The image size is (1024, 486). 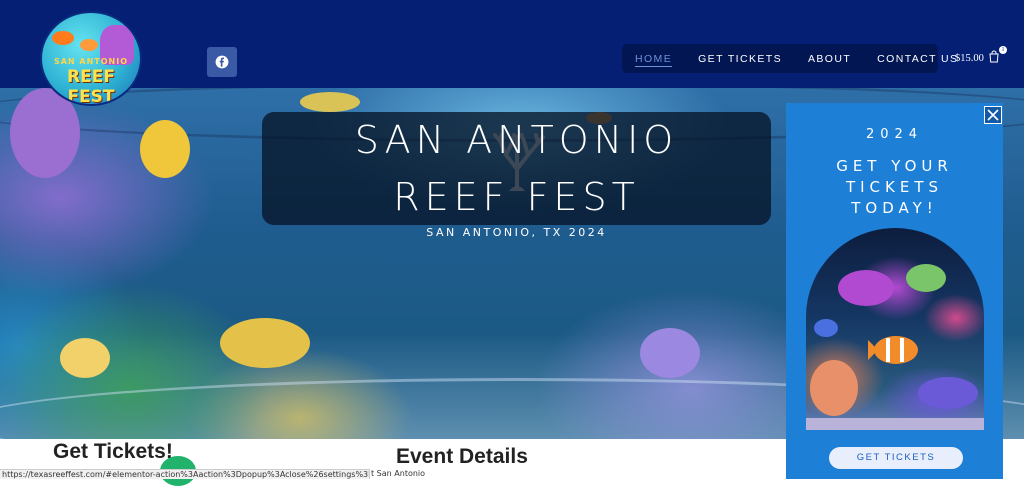 What do you see at coordinates (516, 232) in the screenshot?
I see `hero-subtitle: SAN ANTONIO, TX 2024` at bounding box center [516, 232].